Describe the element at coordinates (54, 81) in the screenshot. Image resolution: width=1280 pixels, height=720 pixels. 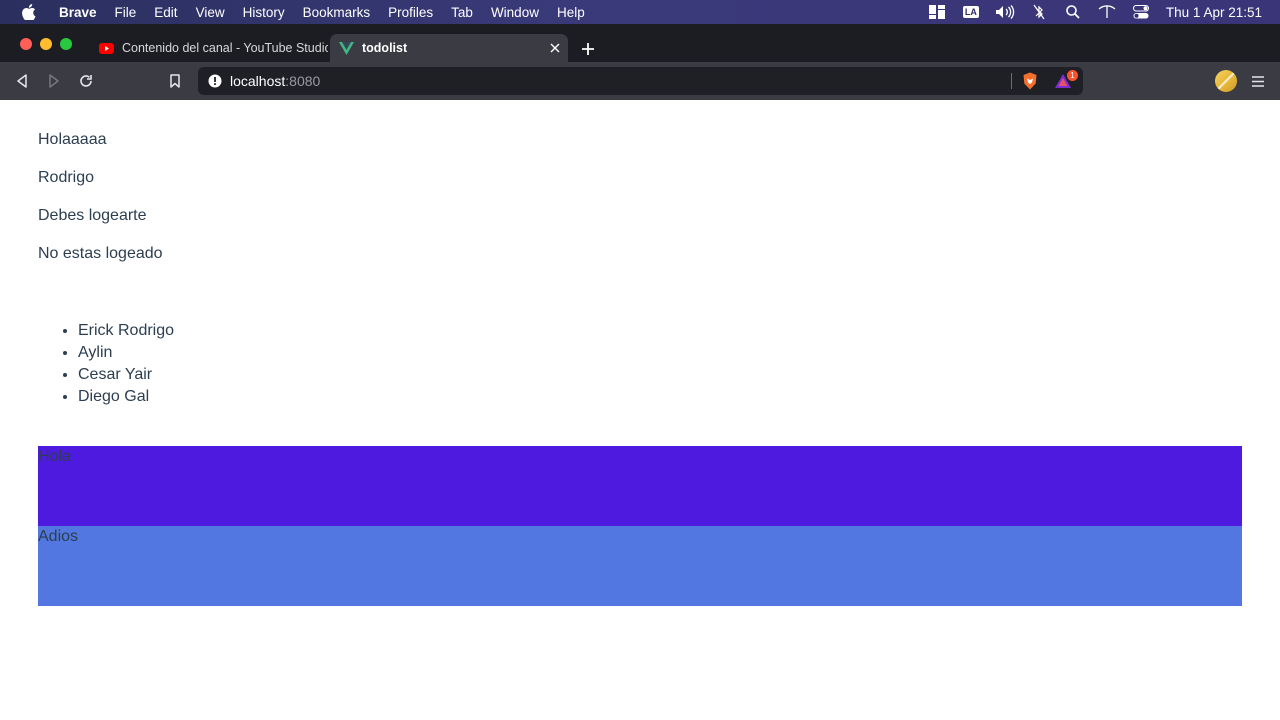
I see `forward-button` at that location.